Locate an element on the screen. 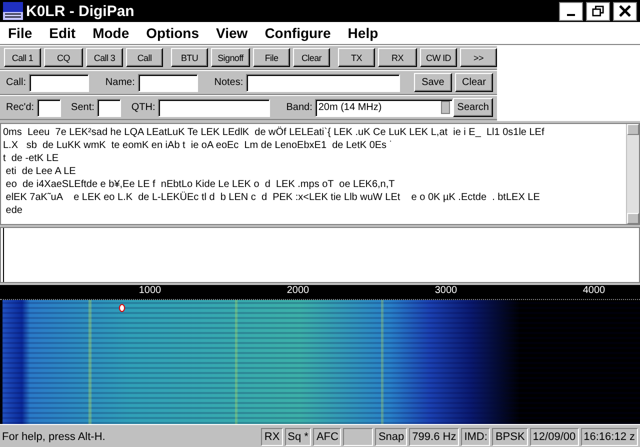 The width and height of the screenshot is (640, 447). status-panel: IMD: is located at coordinates (475, 437).